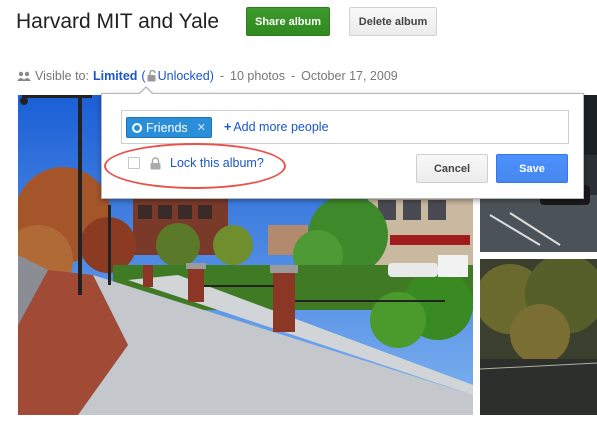  What do you see at coordinates (146, 91) in the screenshot?
I see `popup-arrow-inner` at bounding box center [146, 91].